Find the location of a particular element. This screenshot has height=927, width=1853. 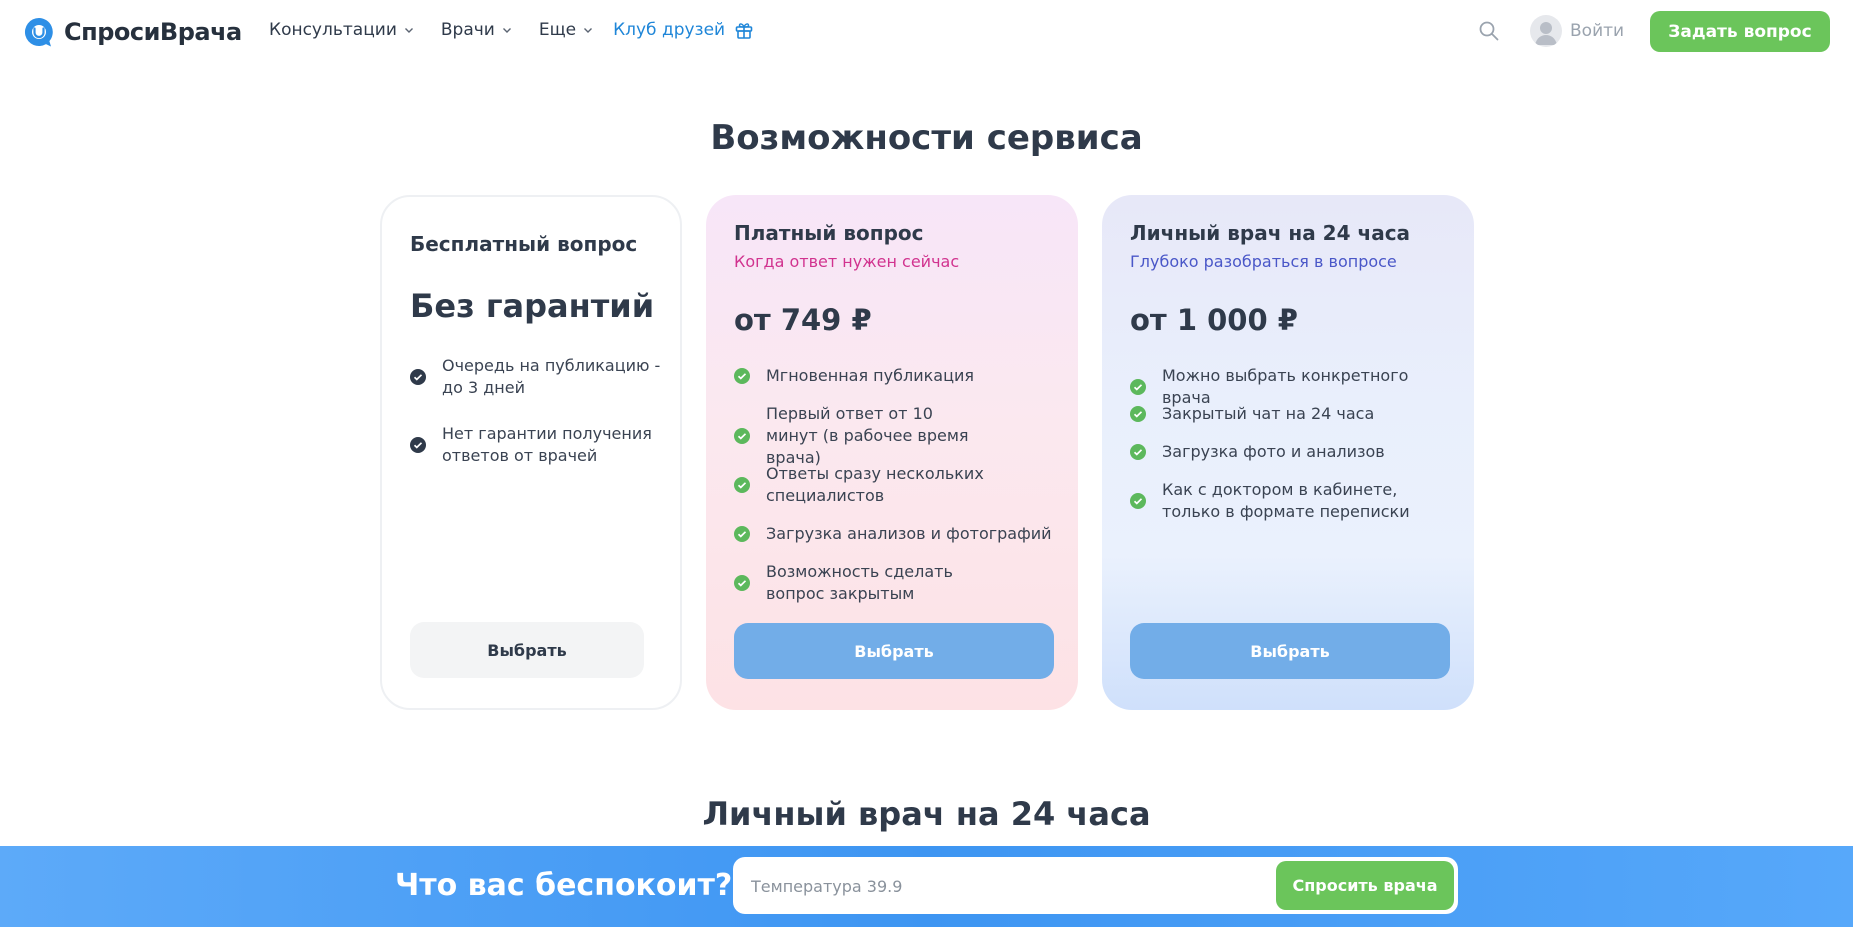

plan-price: от 749 ₽ is located at coordinates (803, 320).